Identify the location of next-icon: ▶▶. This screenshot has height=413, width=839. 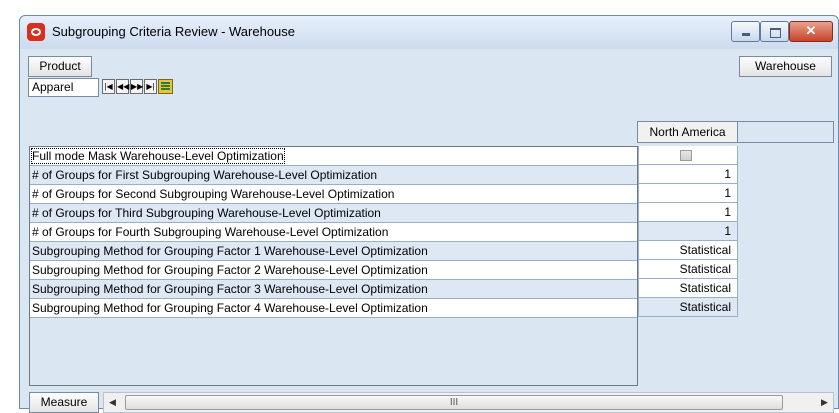
(136, 86).